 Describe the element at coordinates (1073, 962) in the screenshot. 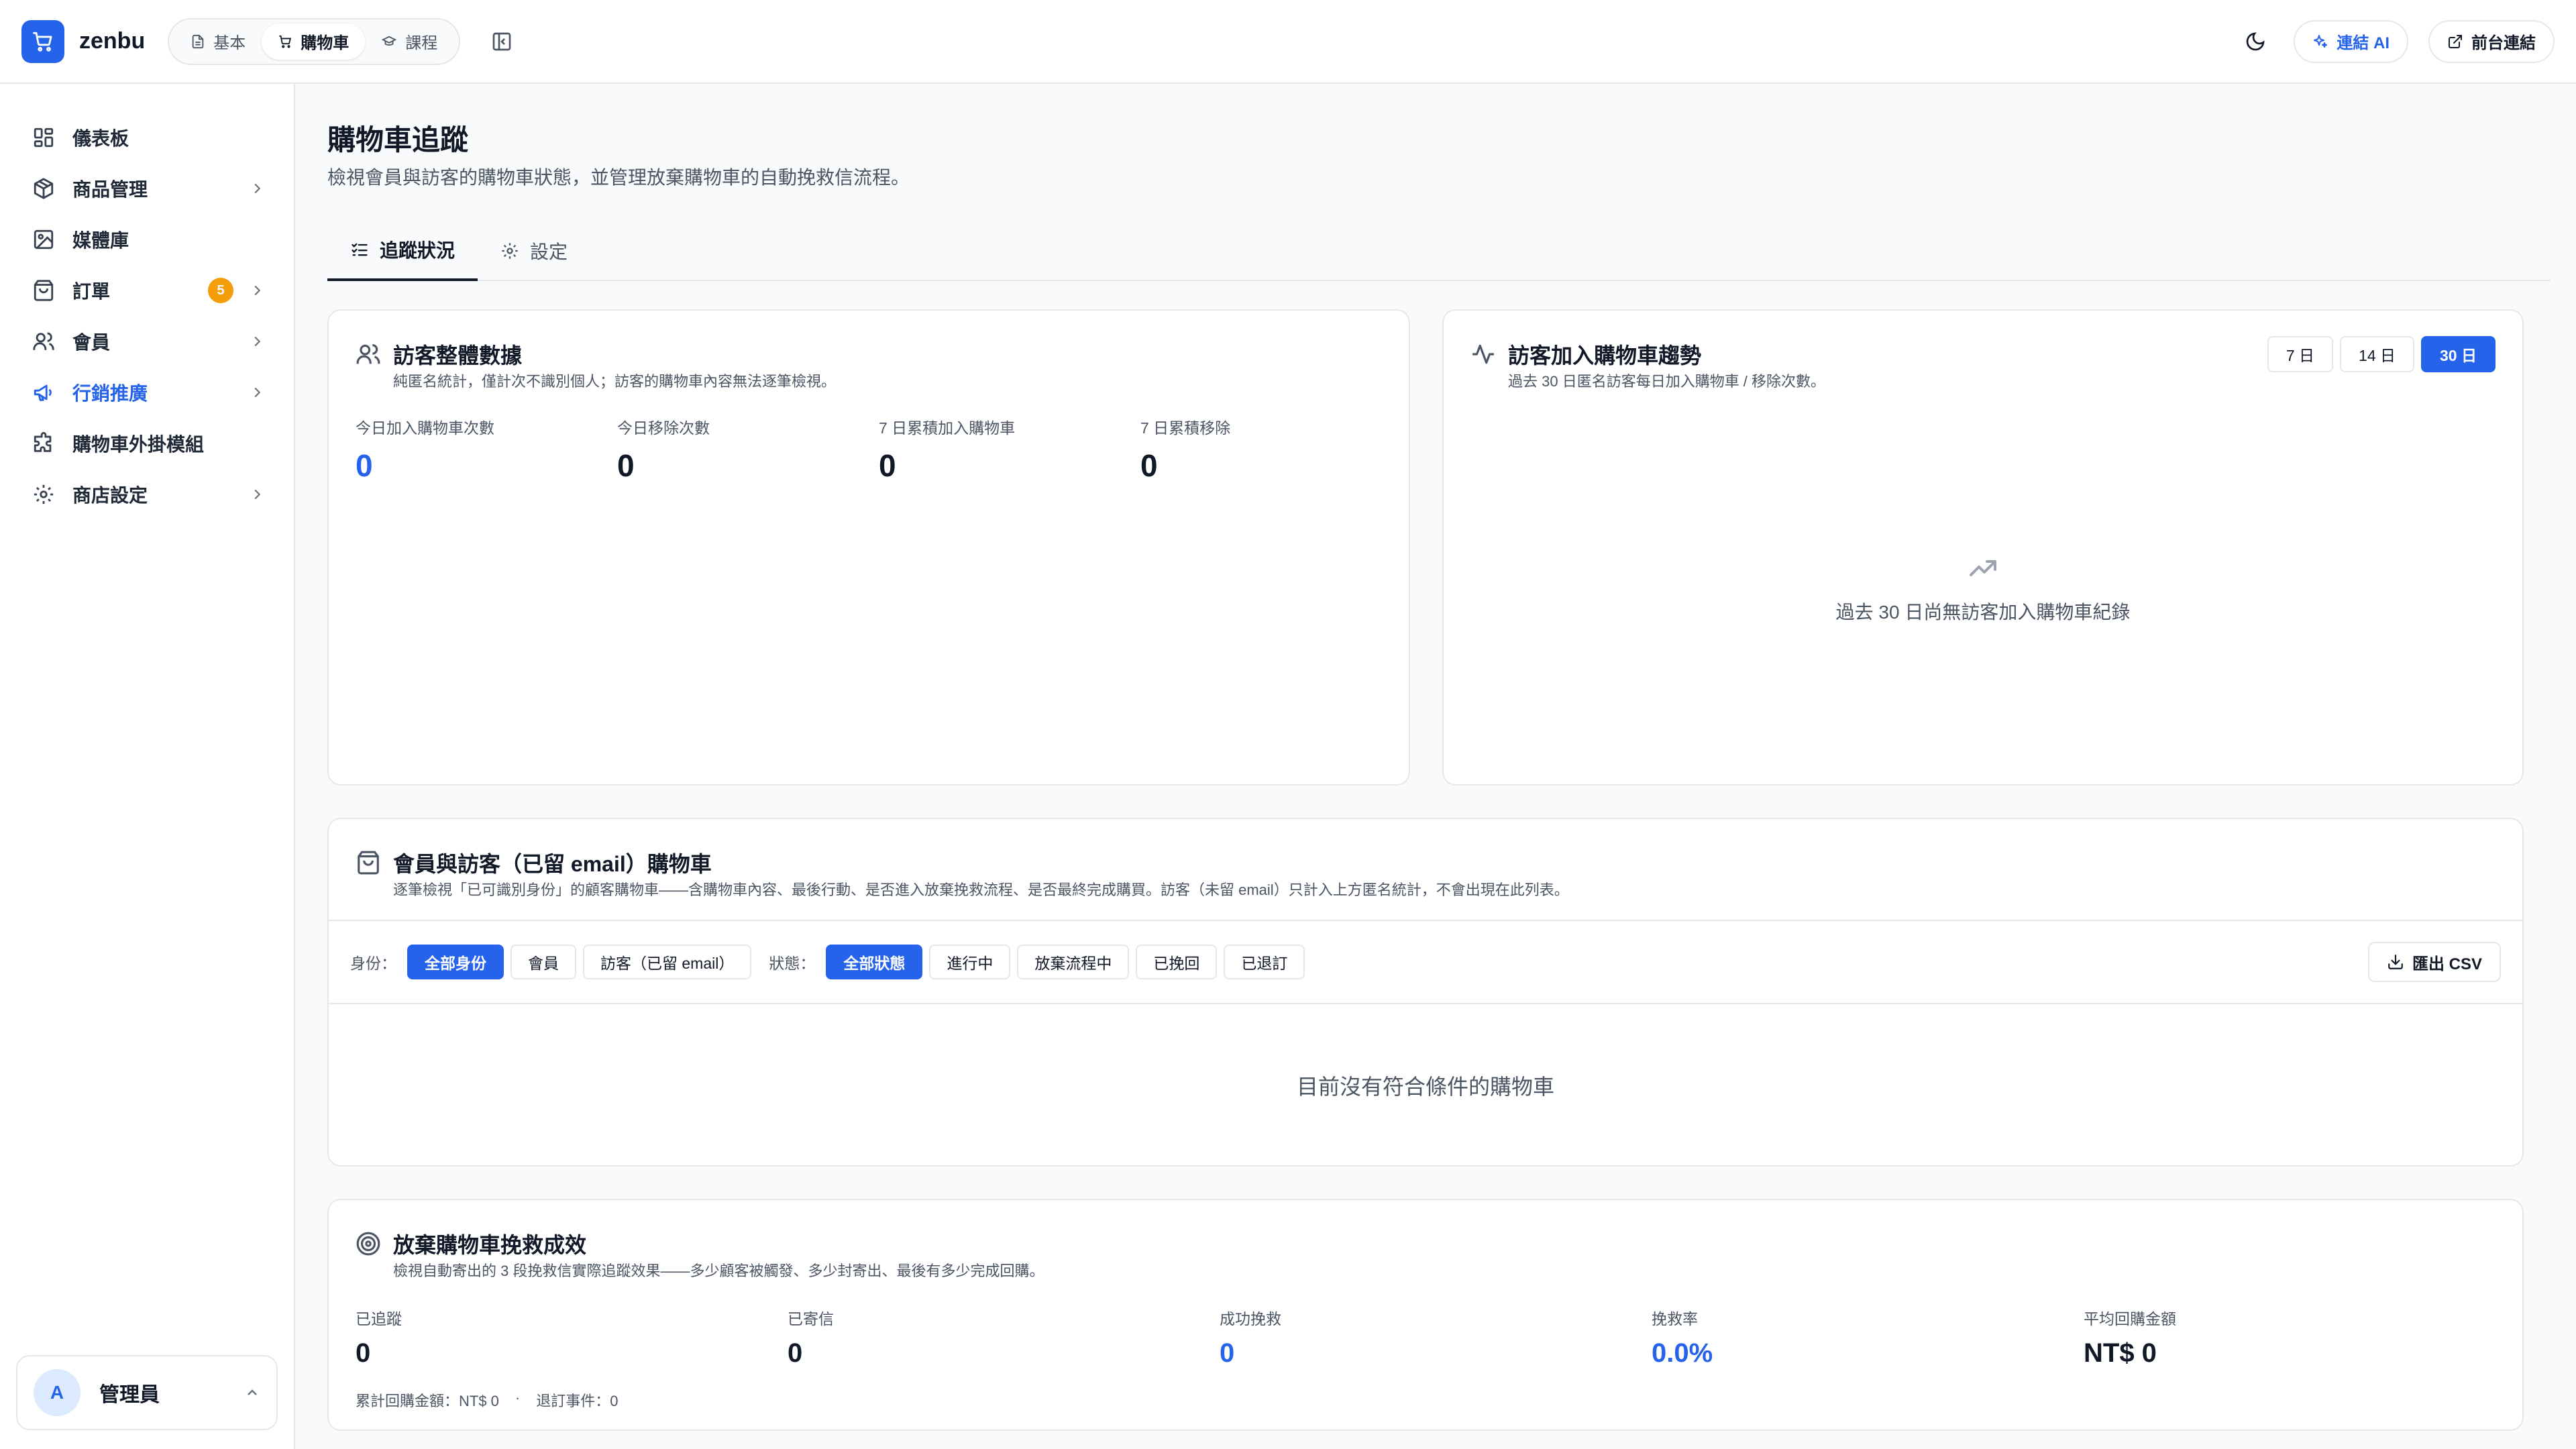

I see `status-filter-abandoned: 放棄流程中` at that location.